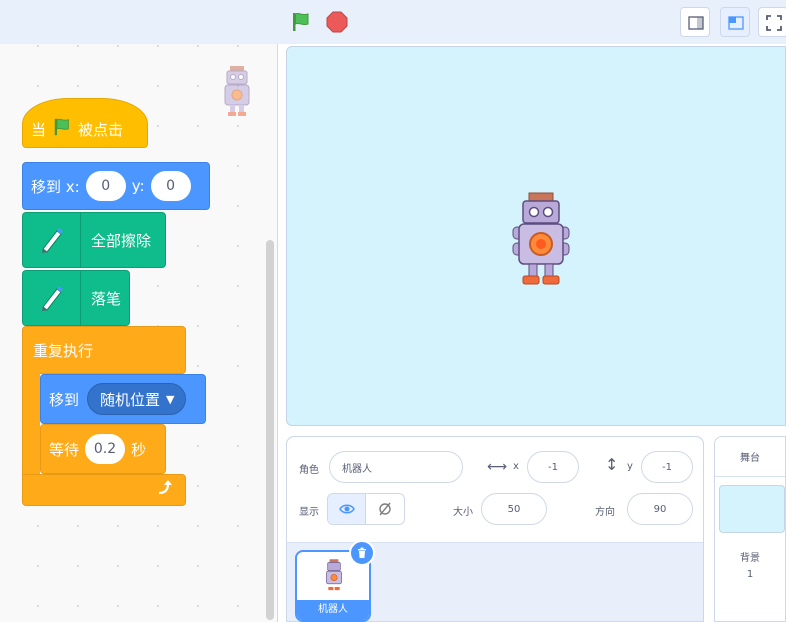 The height and width of the screenshot is (622, 786). What do you see at coordinates (541, 239) in the screenshot?
I see `robot-sprite` at bounding box center [541, 239].